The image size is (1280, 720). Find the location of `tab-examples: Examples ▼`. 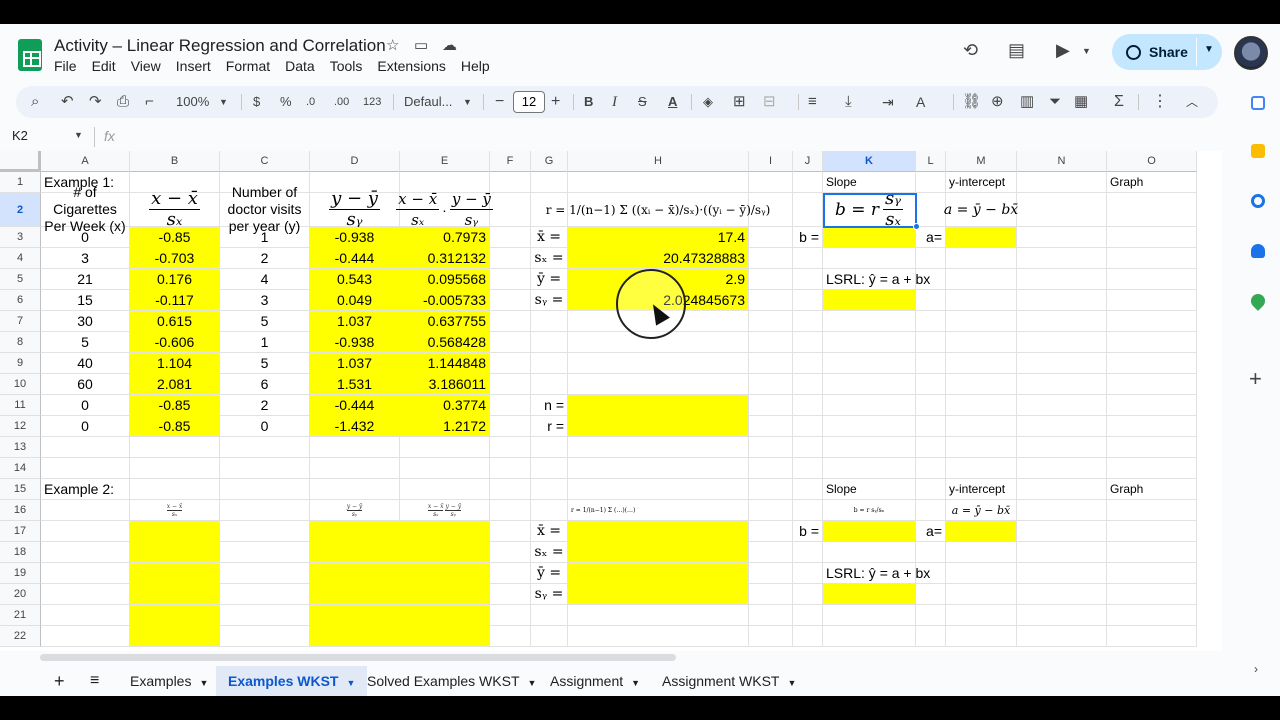

tab-examples: Examples ▼ is located at coordinates (169, 681).